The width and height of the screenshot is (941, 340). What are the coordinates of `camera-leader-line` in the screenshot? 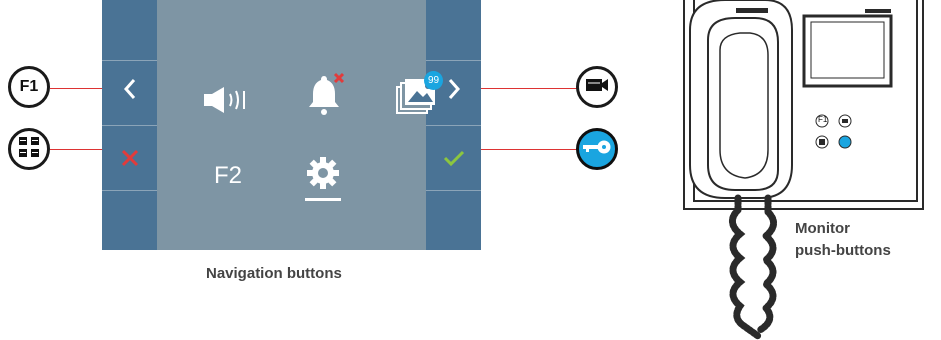 It's located at (529, 88).